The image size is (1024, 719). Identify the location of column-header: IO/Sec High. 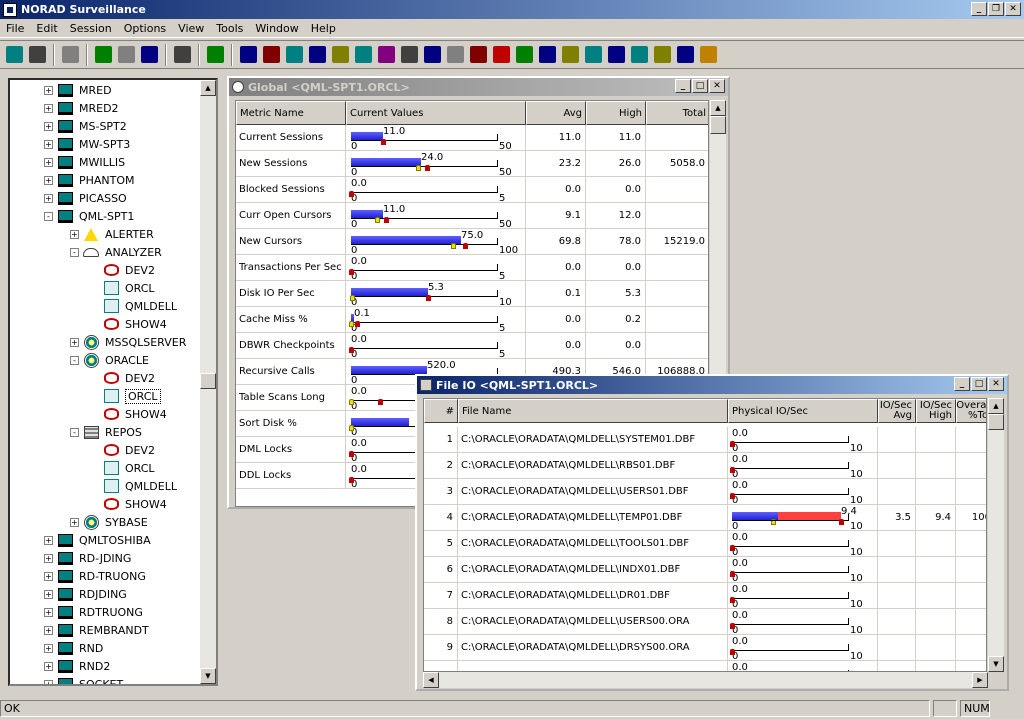
(936, 411).